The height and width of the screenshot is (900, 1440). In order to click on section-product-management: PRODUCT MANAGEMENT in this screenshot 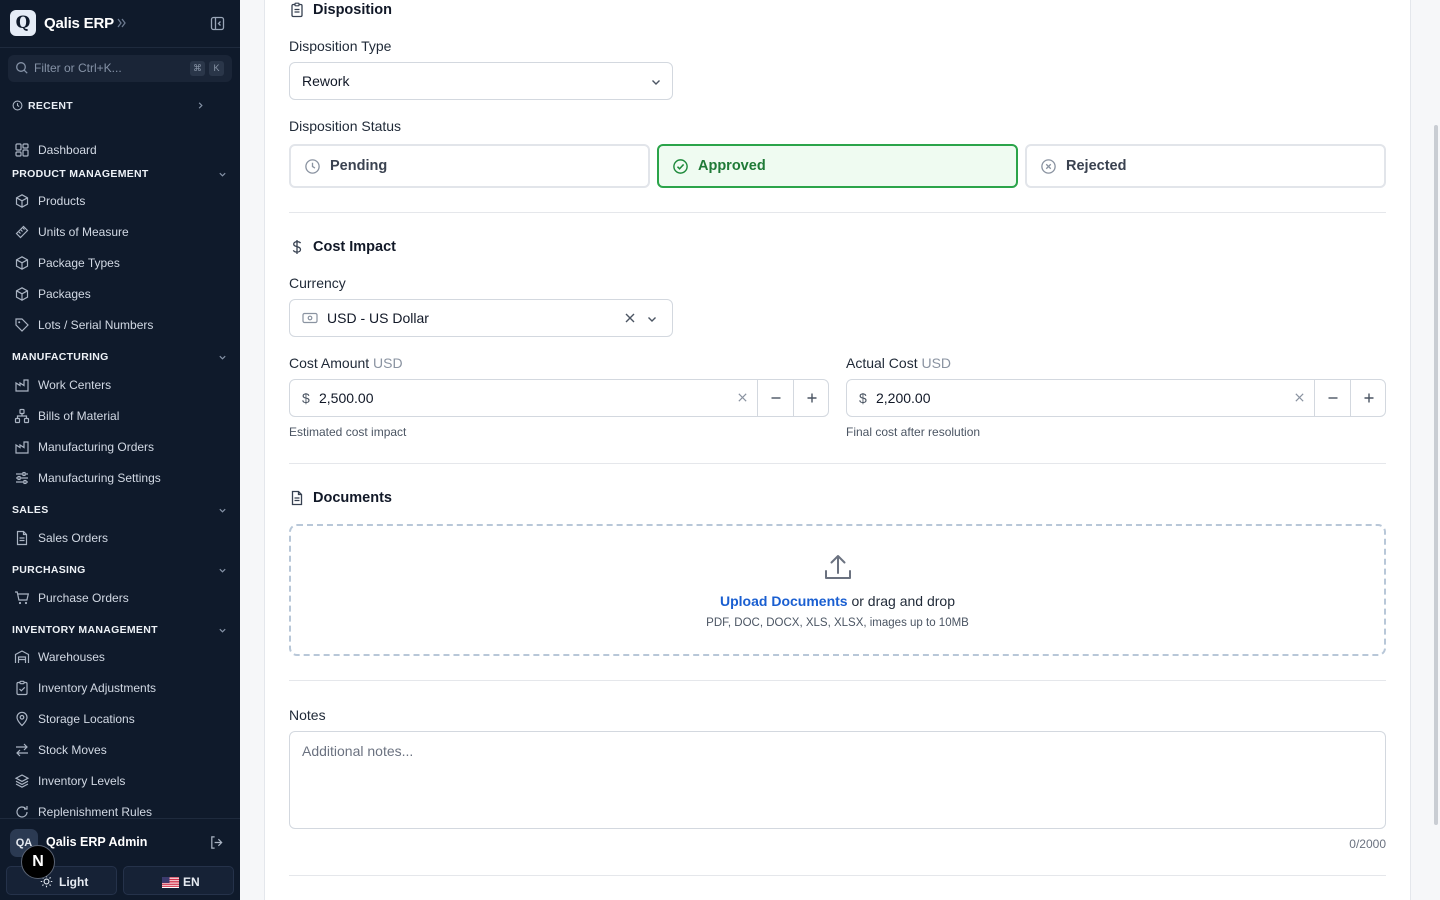, I will do `click(120, 174)`.